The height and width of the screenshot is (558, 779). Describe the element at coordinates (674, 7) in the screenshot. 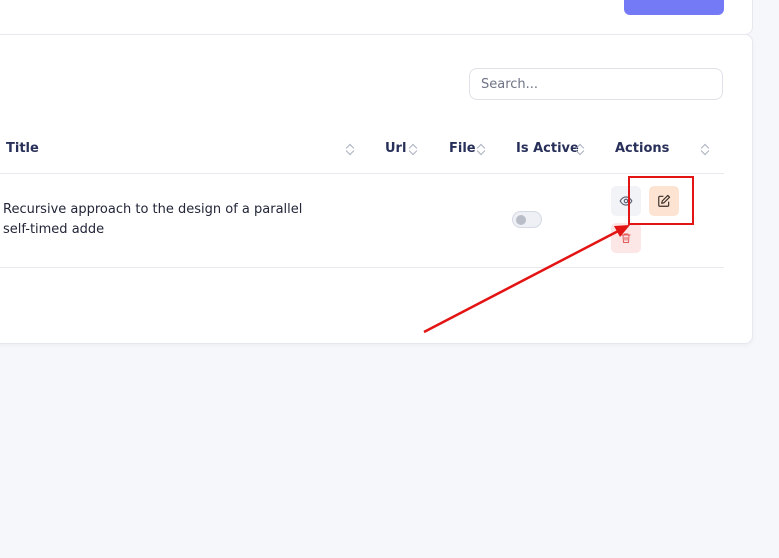

I see `primary-action-button` at that location.